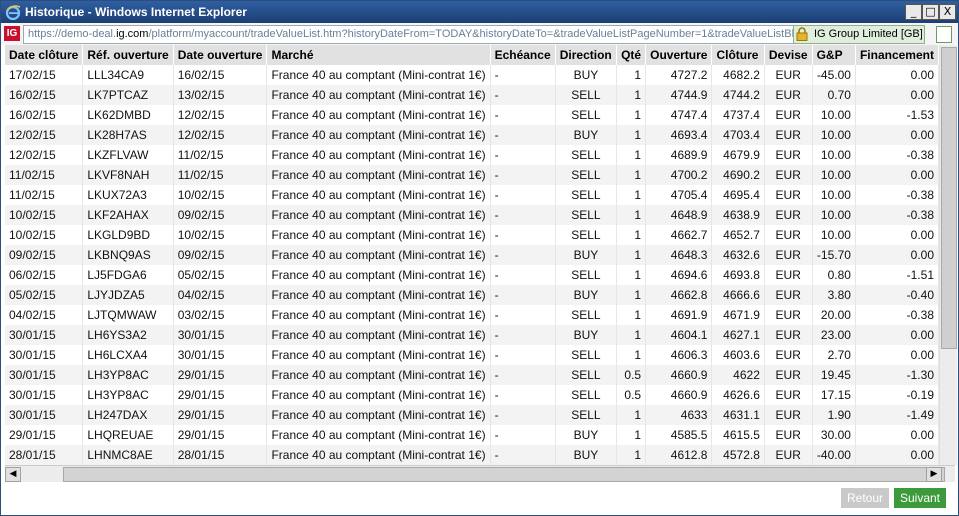  Describe the element at coordinates (586, 175) in the screenshot. I see `cell-direction: SELL` at that location.